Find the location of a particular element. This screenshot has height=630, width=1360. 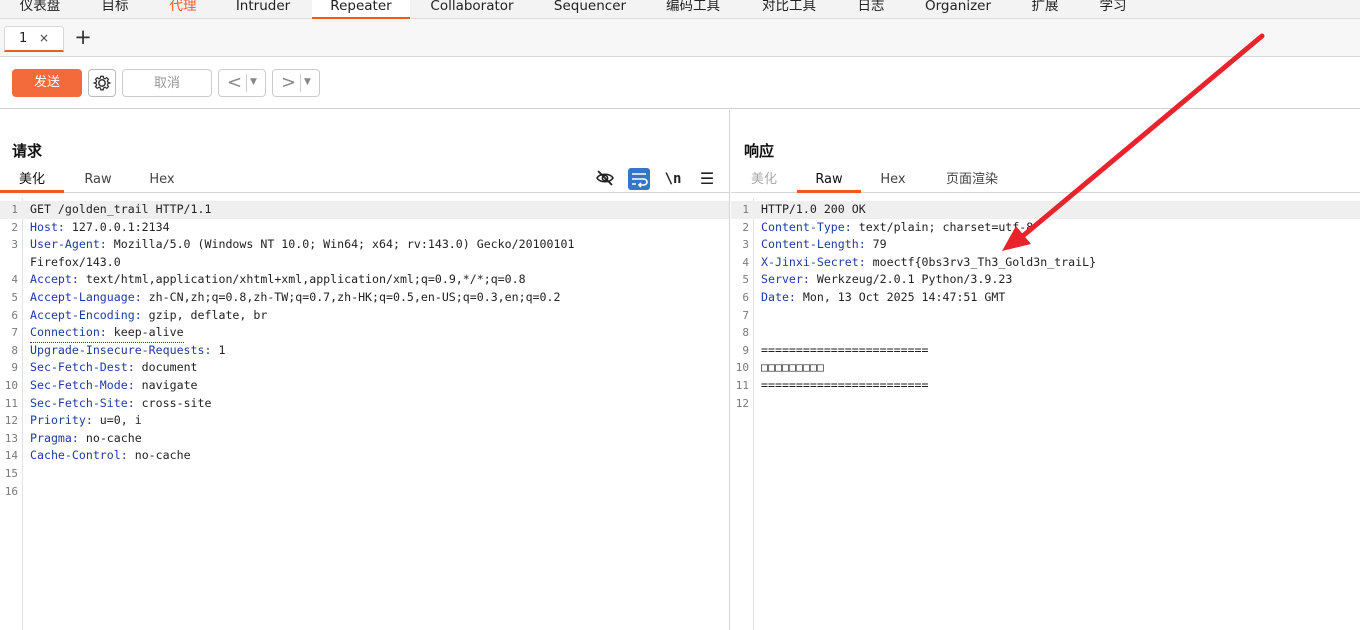

wrap-icon is located at coordinates (639, 179).